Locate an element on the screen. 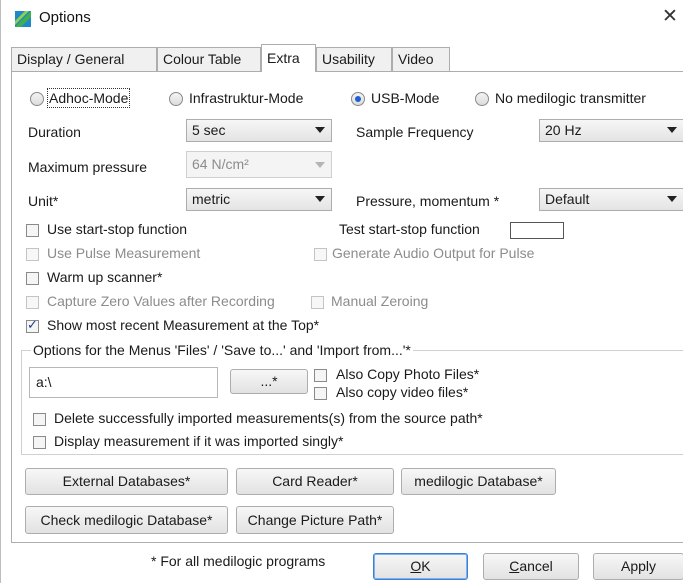 The image size is (683, 583). medilogic-app-icon is located at coordinates (23, 19).